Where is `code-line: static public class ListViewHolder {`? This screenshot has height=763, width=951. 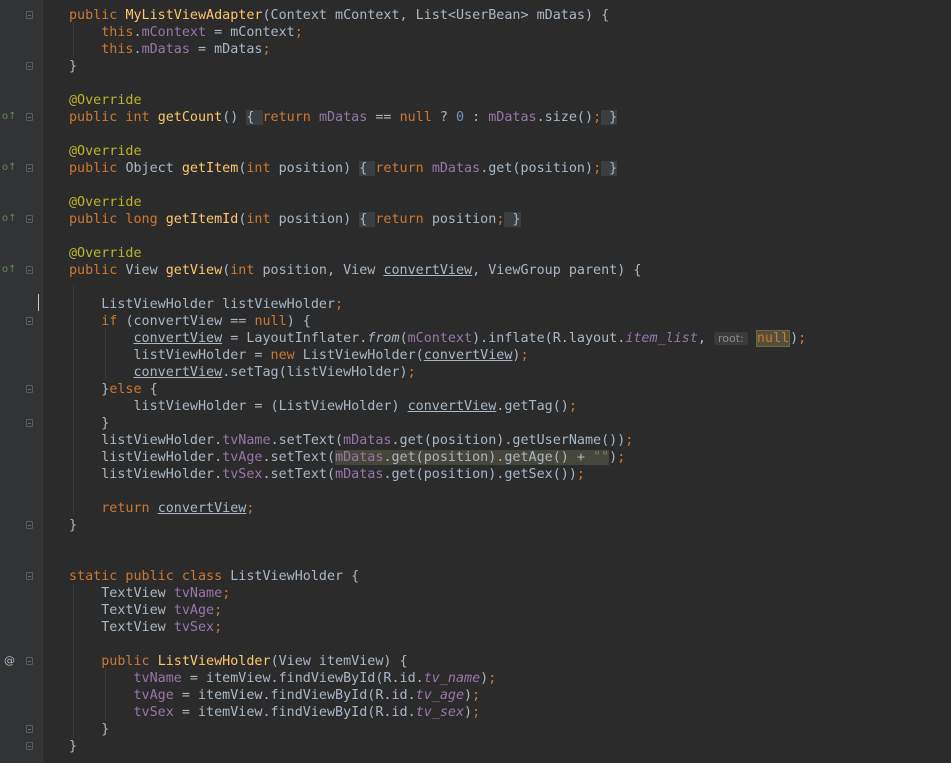 code-line: static public class ListViewHolder { is located at coordinates (475, 576).